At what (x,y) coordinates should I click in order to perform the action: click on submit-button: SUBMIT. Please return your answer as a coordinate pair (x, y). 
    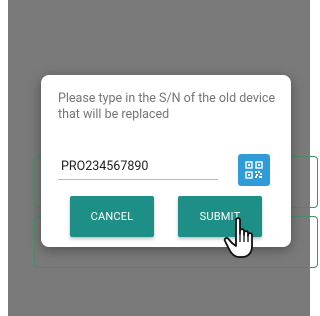
    Looking at the image, I should click on (220, 216).